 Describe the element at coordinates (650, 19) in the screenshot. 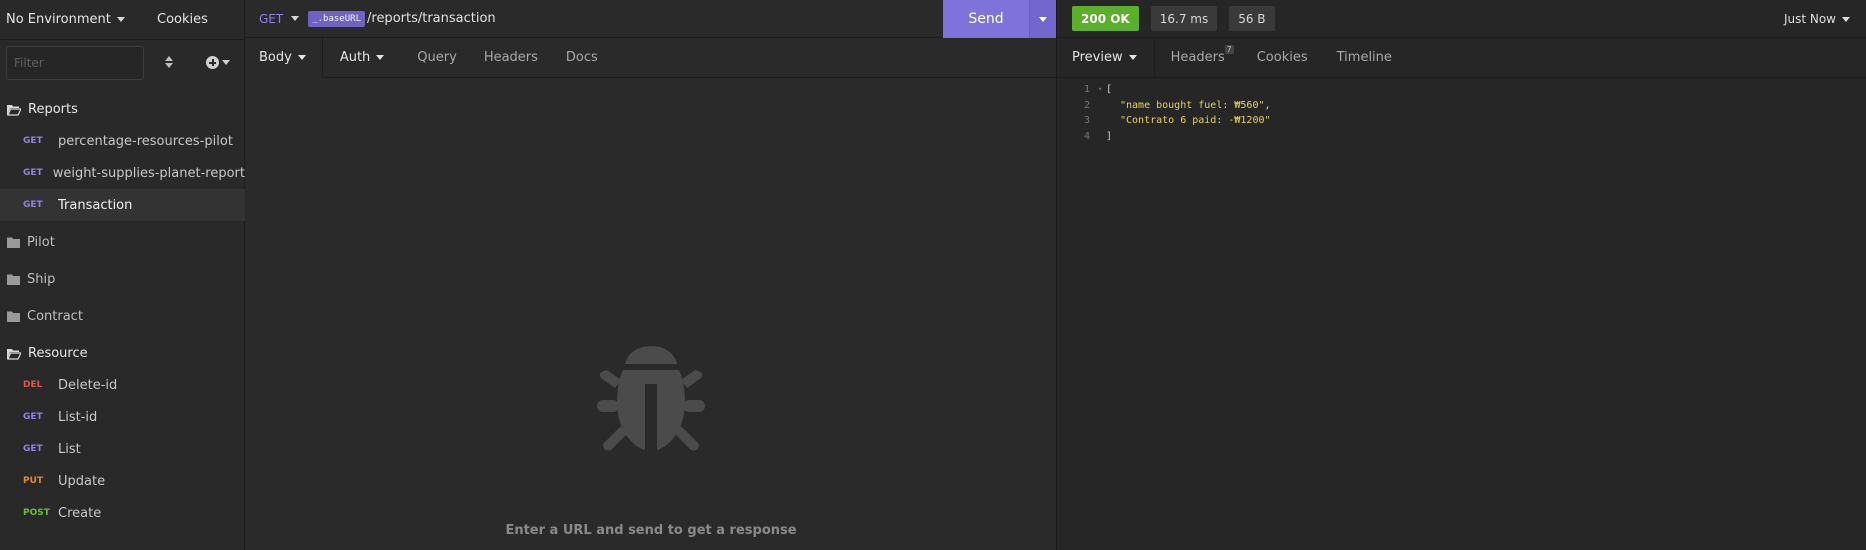

I see `url-bar: GET _.baseURL /reports/transaction Send` at that location.